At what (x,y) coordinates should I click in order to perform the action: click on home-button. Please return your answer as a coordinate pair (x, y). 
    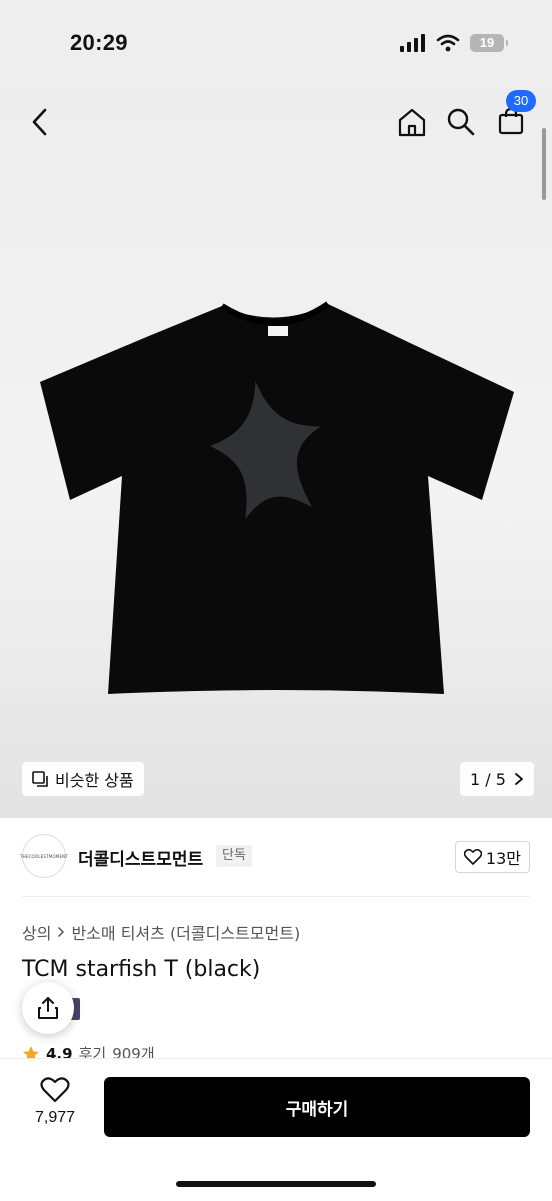
    Looking at the image, I should click on (412, 122).